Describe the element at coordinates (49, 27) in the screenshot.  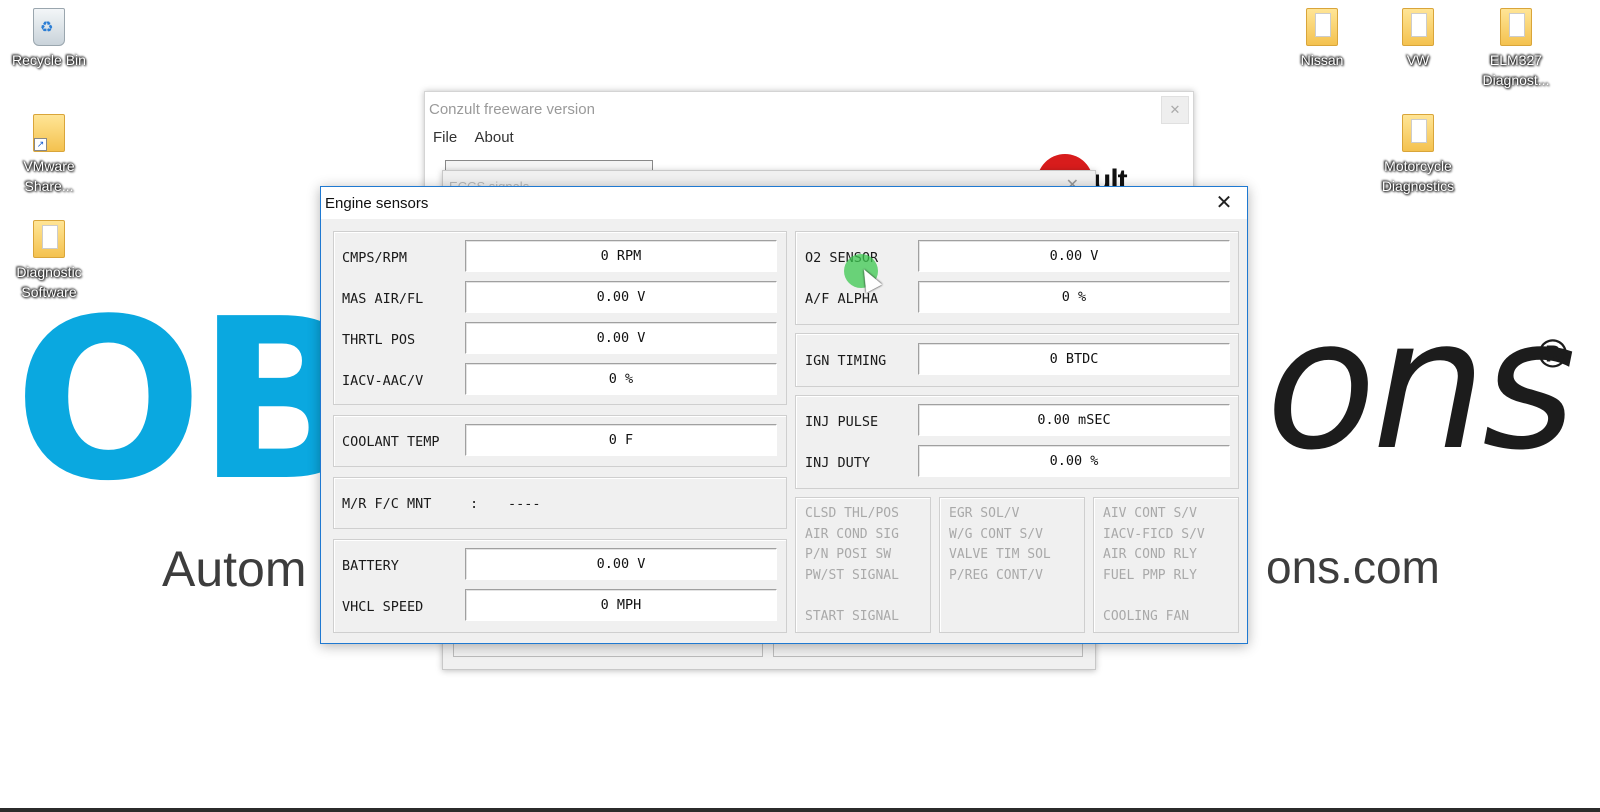
I see `recycle-bin-icon: ♻` at that location.